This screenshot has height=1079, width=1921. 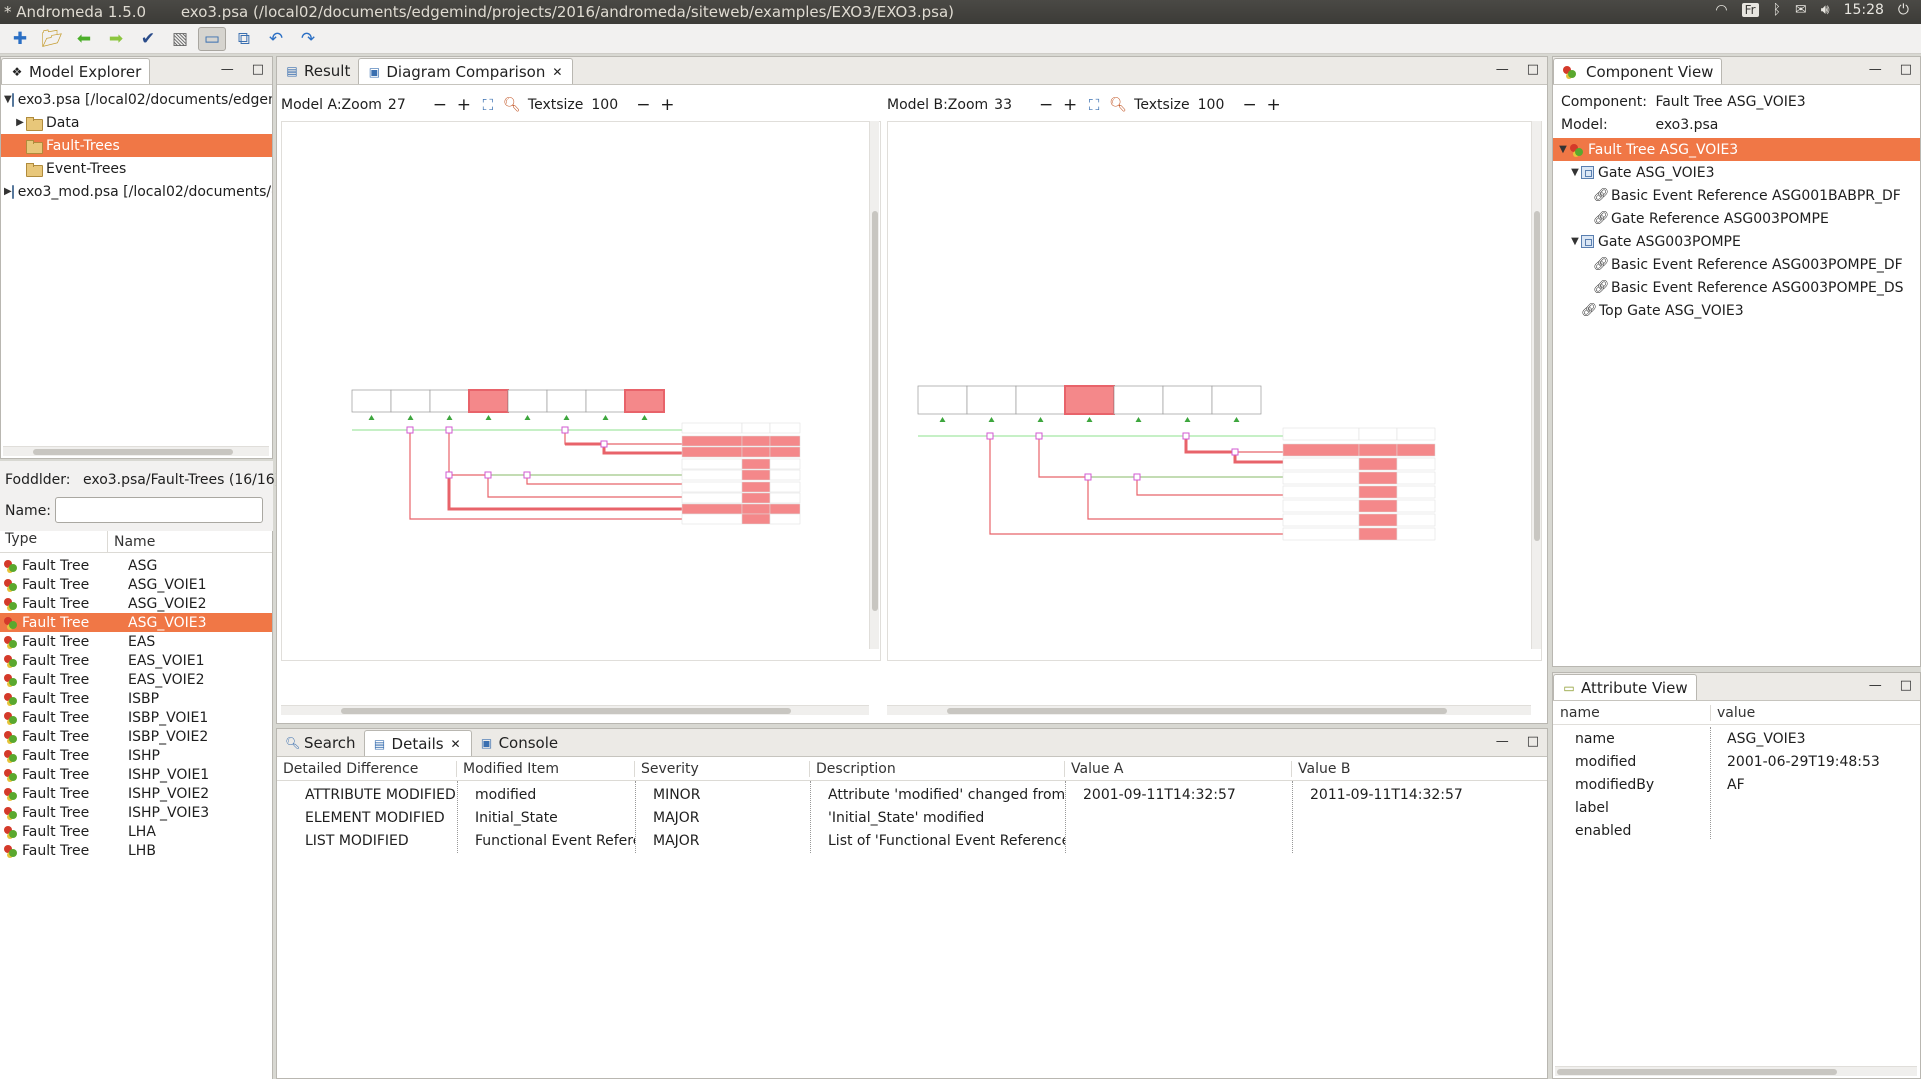 I want to click on power-icon: ⏻, so click(x=1903, y=10).